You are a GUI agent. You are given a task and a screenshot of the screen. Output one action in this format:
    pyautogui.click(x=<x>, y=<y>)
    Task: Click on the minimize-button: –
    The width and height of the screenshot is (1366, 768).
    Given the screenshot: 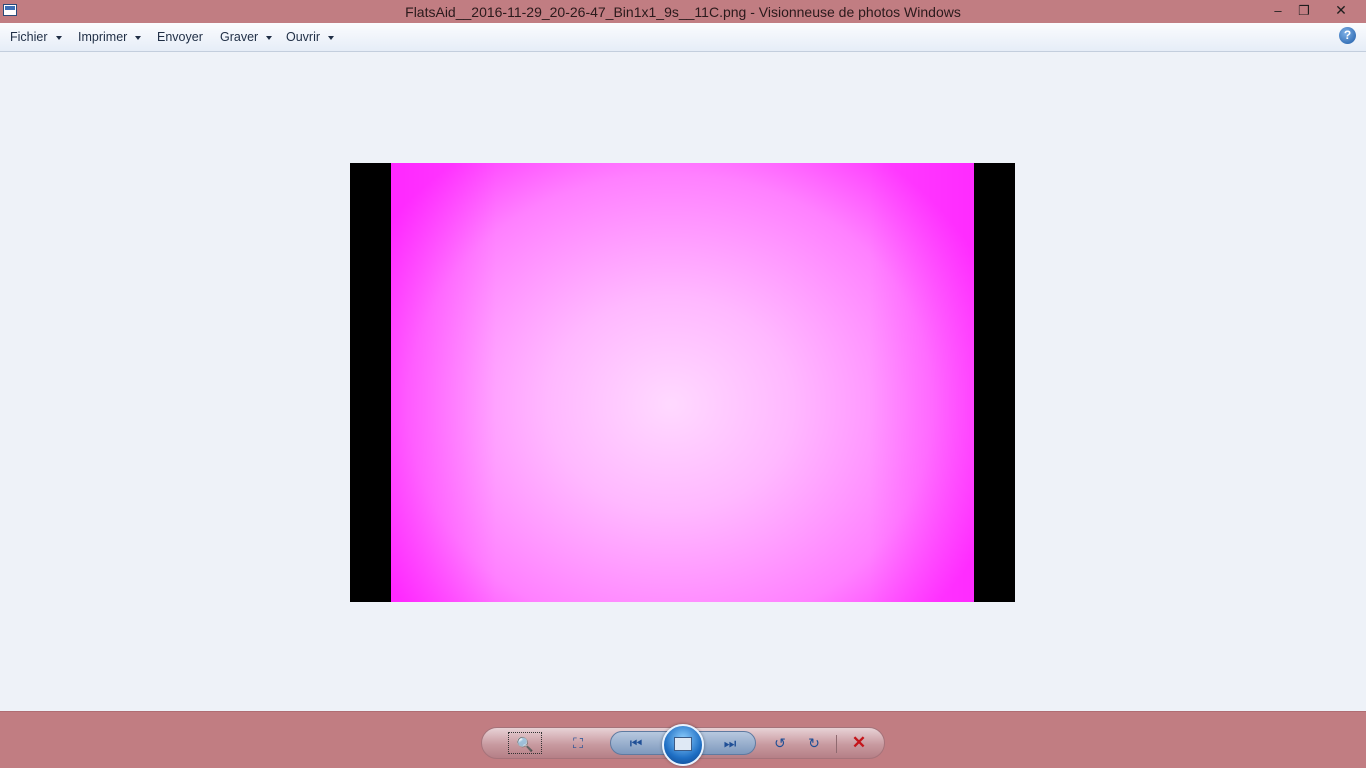 What is the action you would take?
    pyautogui.click(x=1278, y=10)
    